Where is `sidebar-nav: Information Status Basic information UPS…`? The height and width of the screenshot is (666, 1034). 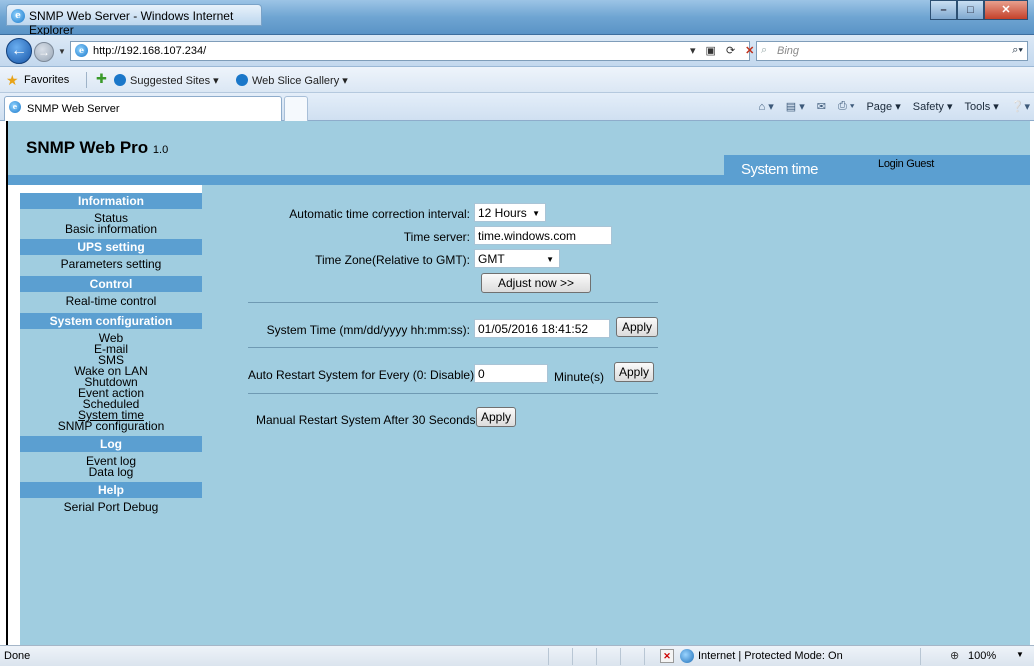
sidebar-nav: Information Status Basic information UPS… is located at coordinates (111, 419).